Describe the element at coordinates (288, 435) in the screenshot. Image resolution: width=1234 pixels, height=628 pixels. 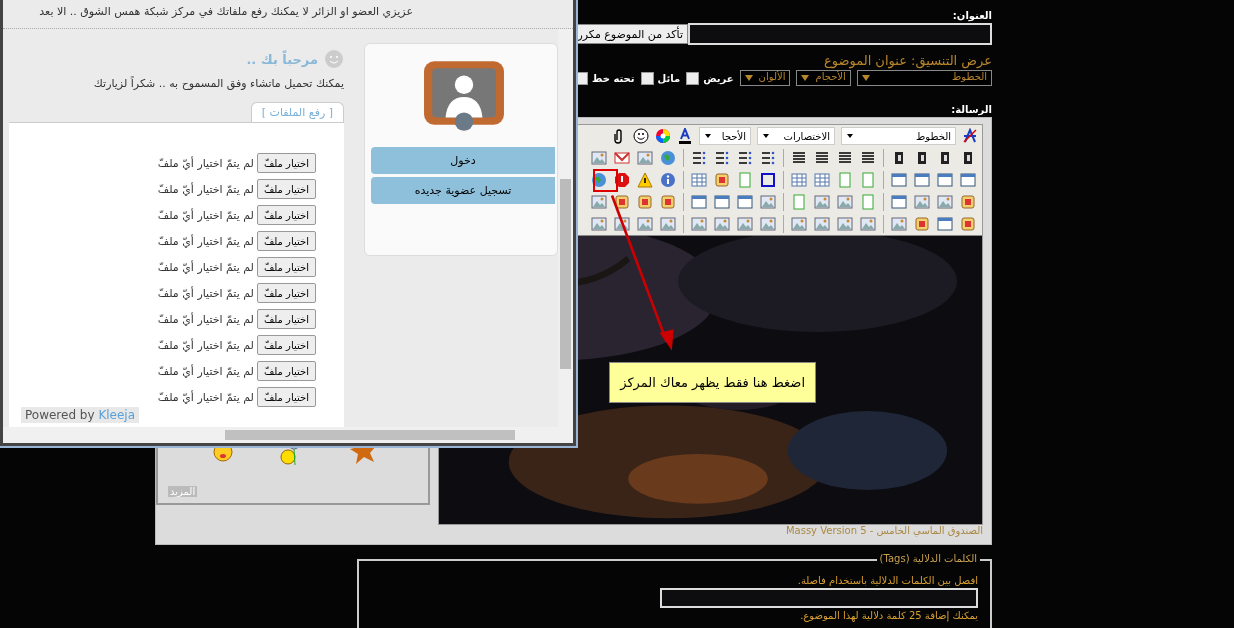
I see `horizontal-scrollbar` at that location.